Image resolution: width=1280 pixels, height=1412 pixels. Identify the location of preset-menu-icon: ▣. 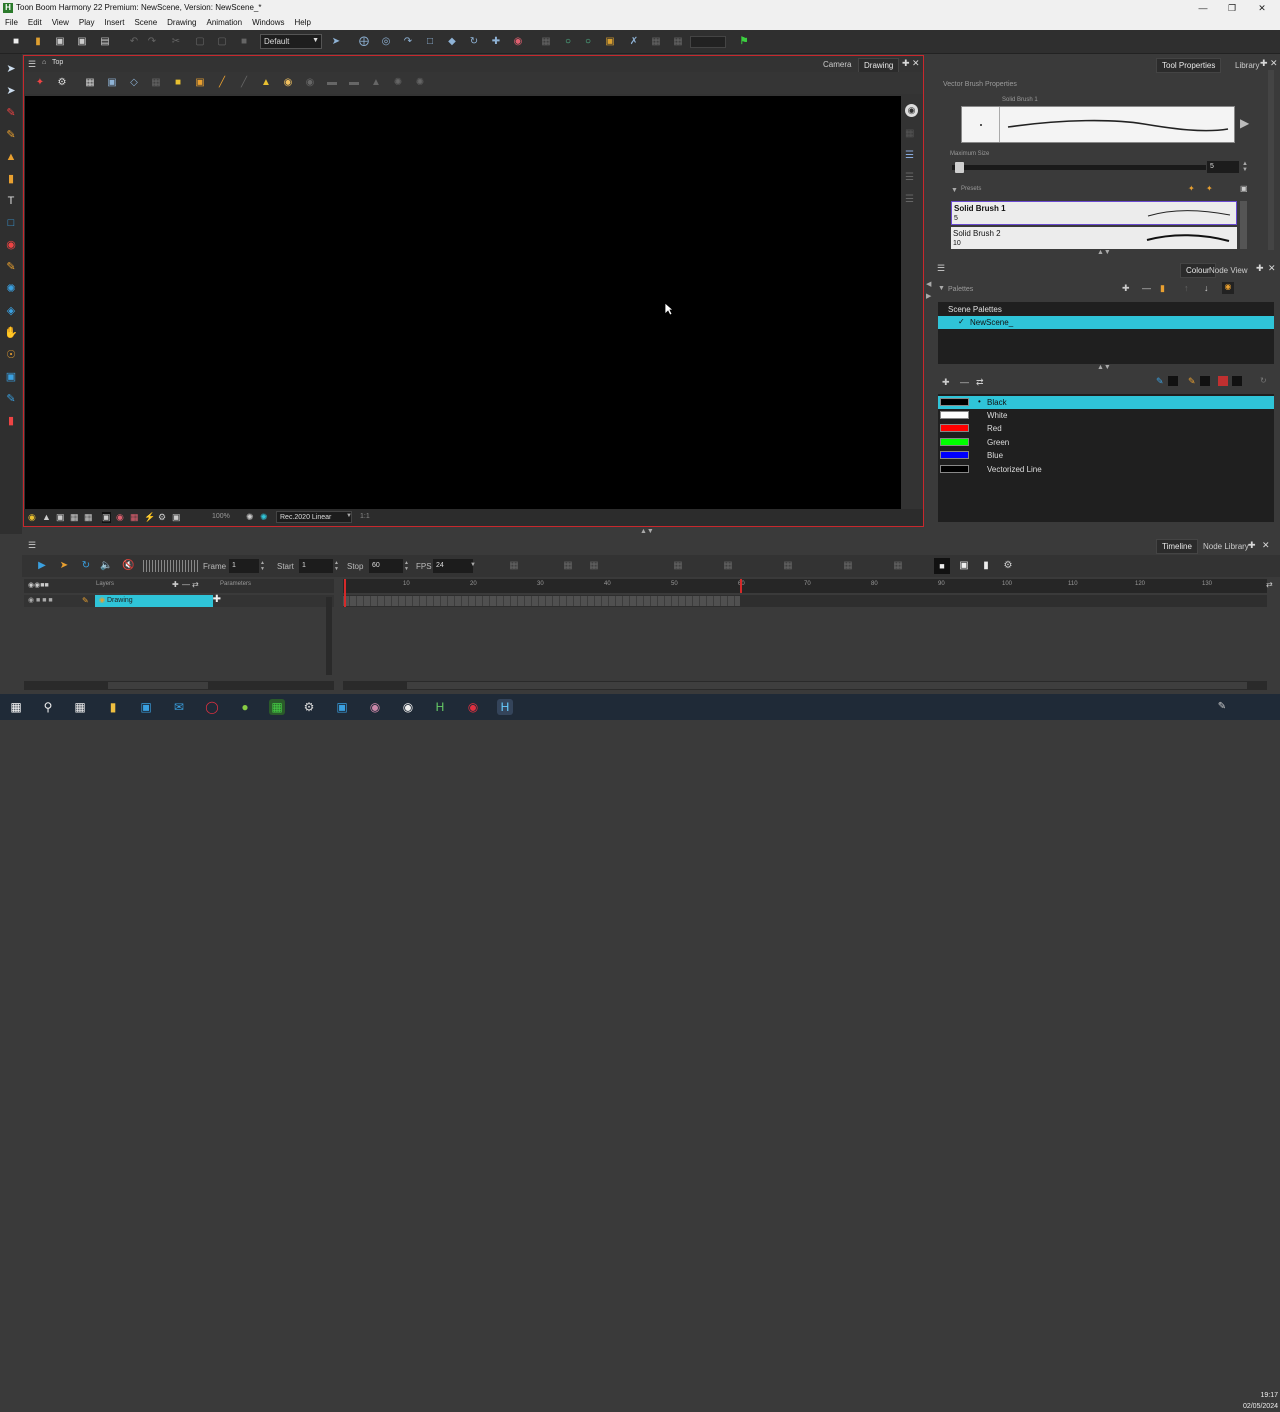
(1244, 188).